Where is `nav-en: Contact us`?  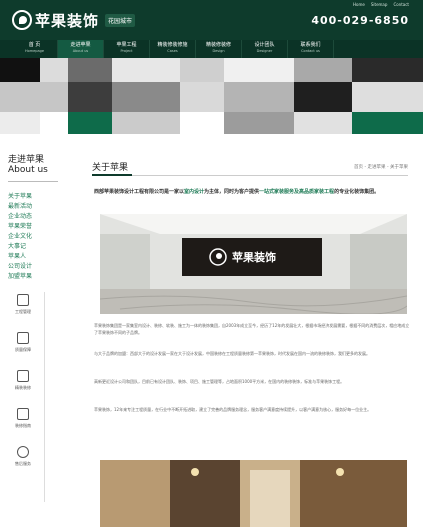 nav-en: Contact us is located at coordinates (310, 51).